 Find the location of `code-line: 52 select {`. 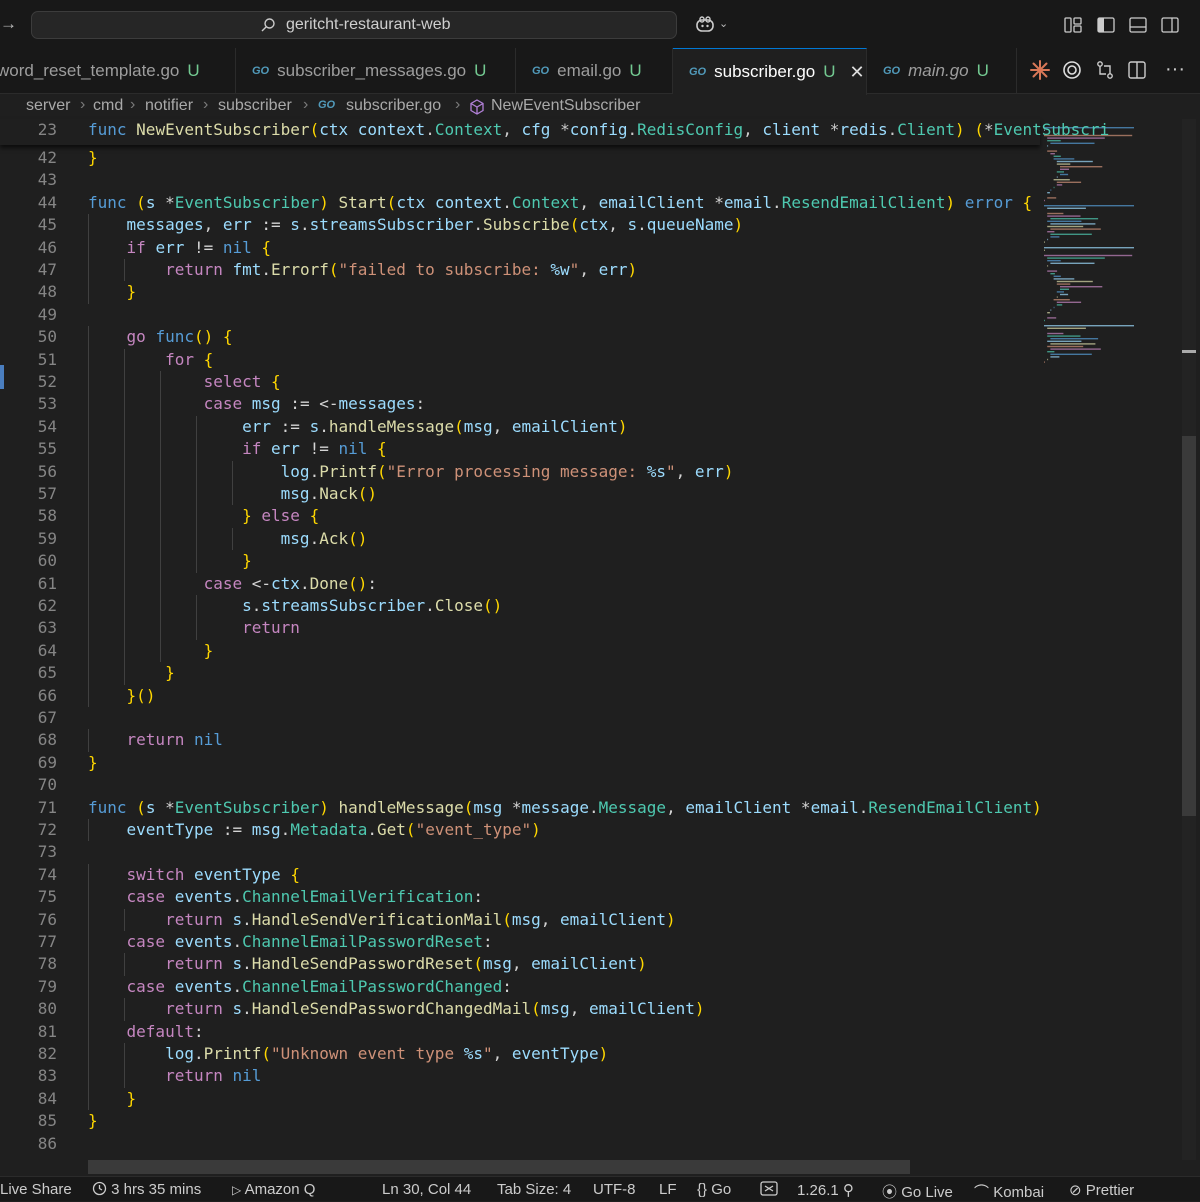

code-line: 52 select { is located at coordinates (520, 382).